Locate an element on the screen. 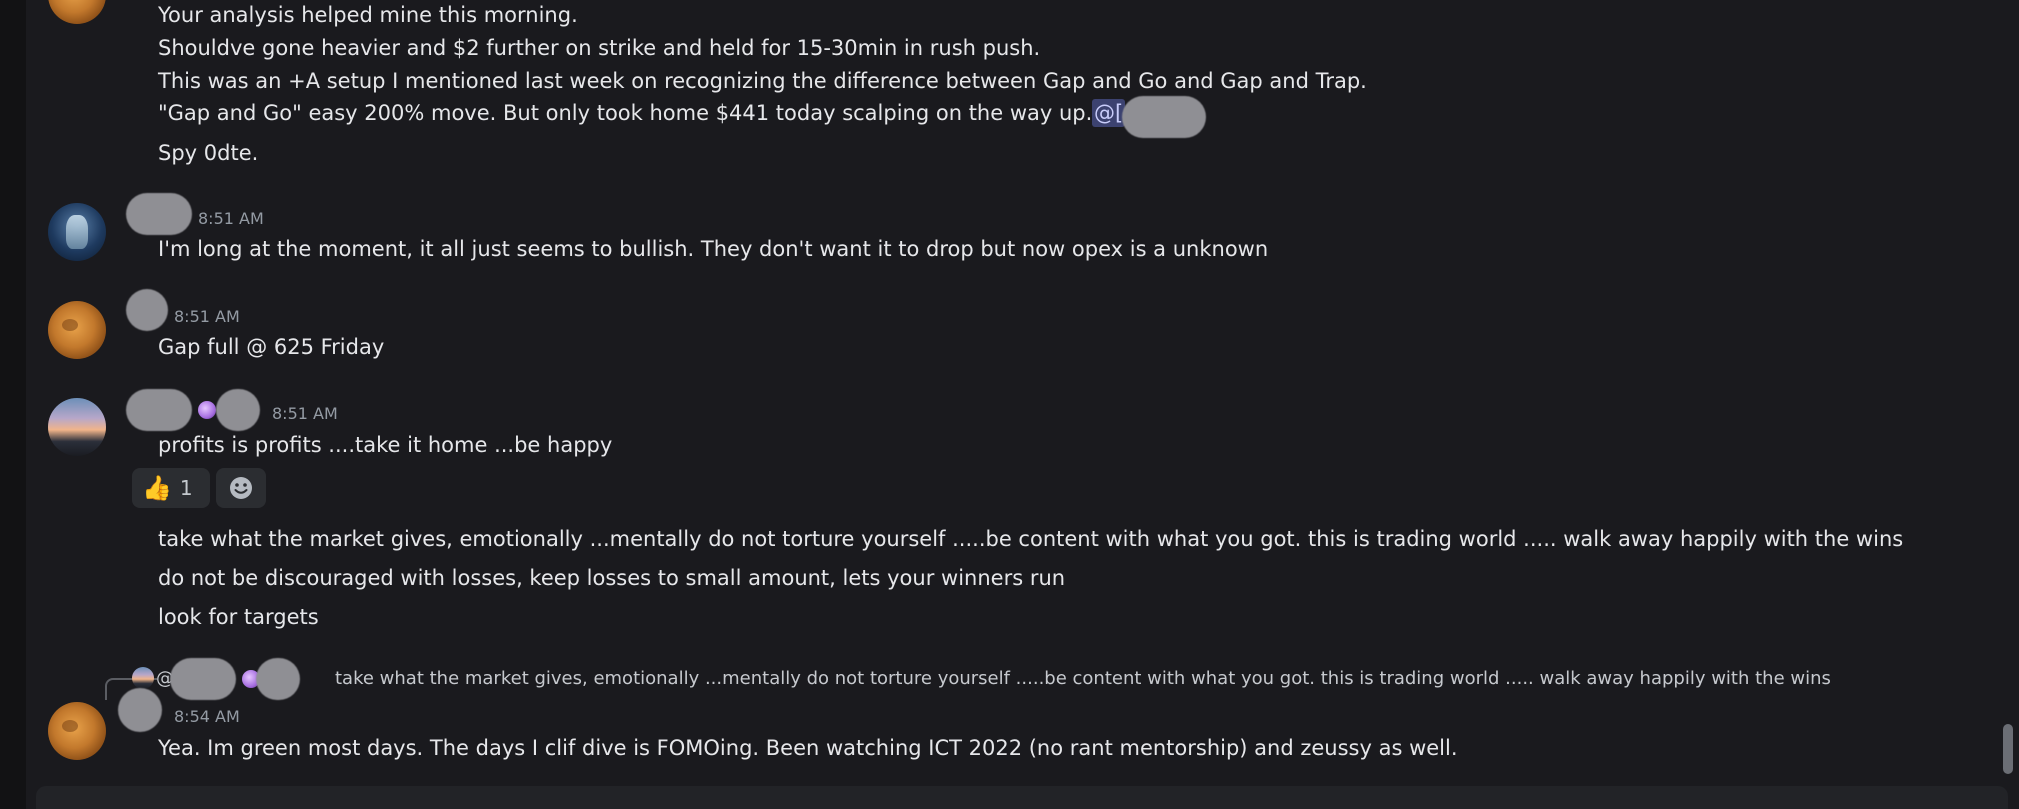 The height and width of the screenshot is (809, 2019). reply-avatar is located at coordinates (143, 678).